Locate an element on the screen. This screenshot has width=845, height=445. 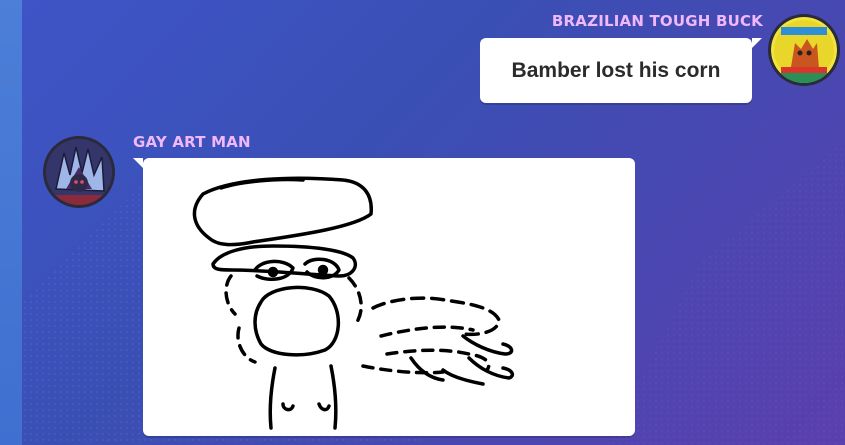
message-bubble-right: Bamber lost his corn is located at coordinates (621, 70).